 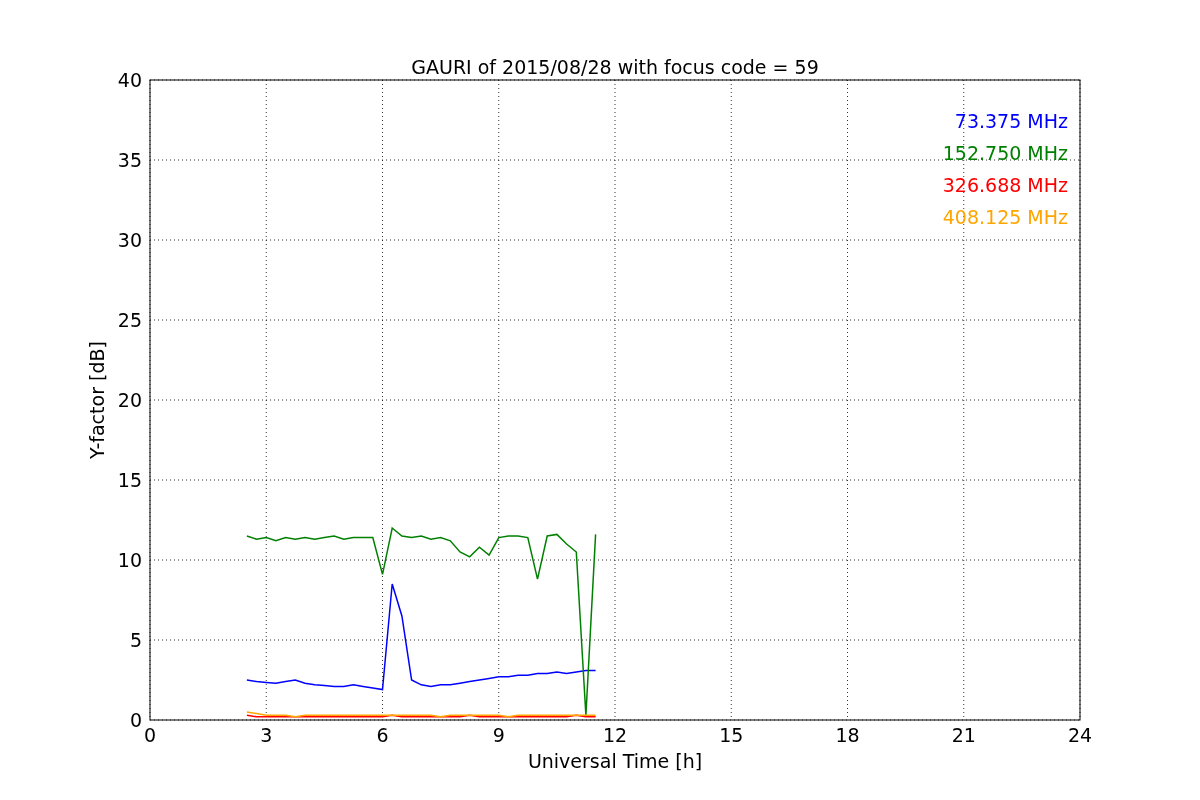 What do you see at coordinates (1005, 153) in the screenshot?
I see `legend-label: 152.750 MHz` at bounding box center [1005, 153].